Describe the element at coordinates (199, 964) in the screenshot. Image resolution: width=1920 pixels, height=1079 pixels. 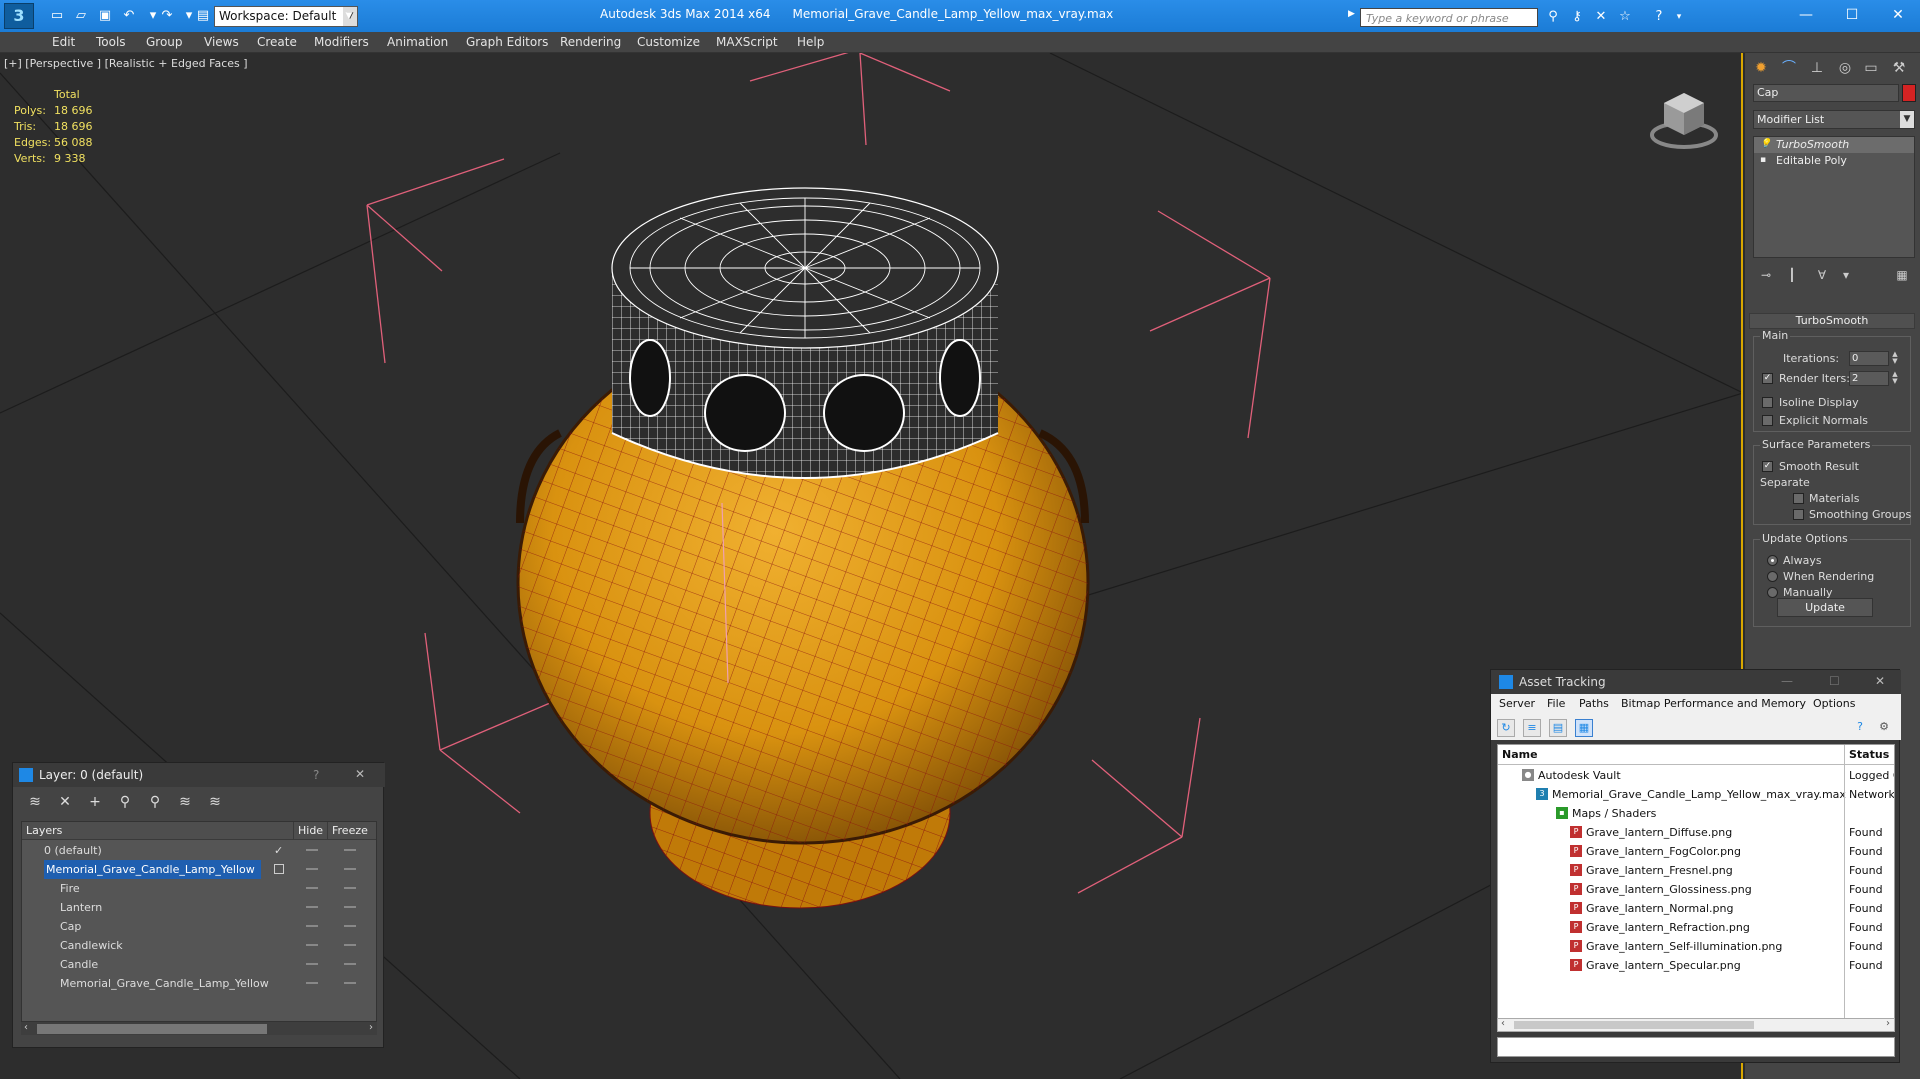
I see `layer-row: Candle` at that location.